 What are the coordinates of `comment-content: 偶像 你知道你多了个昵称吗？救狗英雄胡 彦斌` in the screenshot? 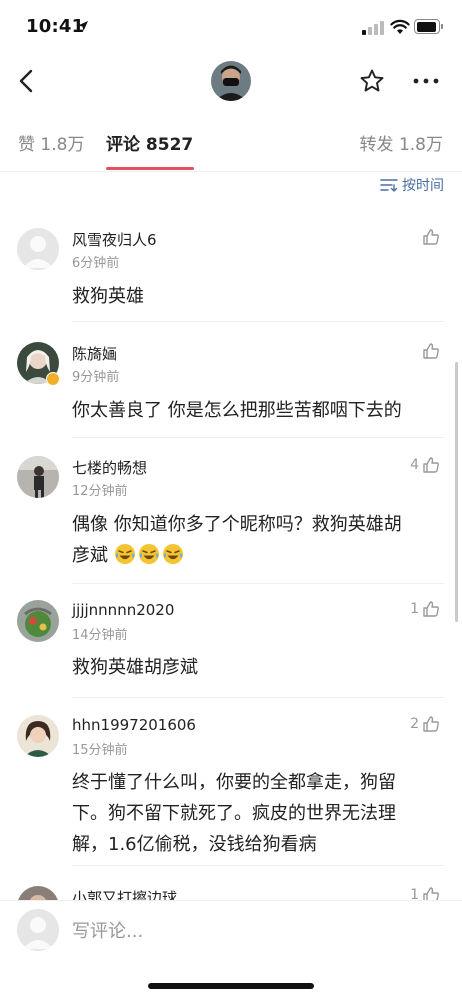 It's located at (259, 540).